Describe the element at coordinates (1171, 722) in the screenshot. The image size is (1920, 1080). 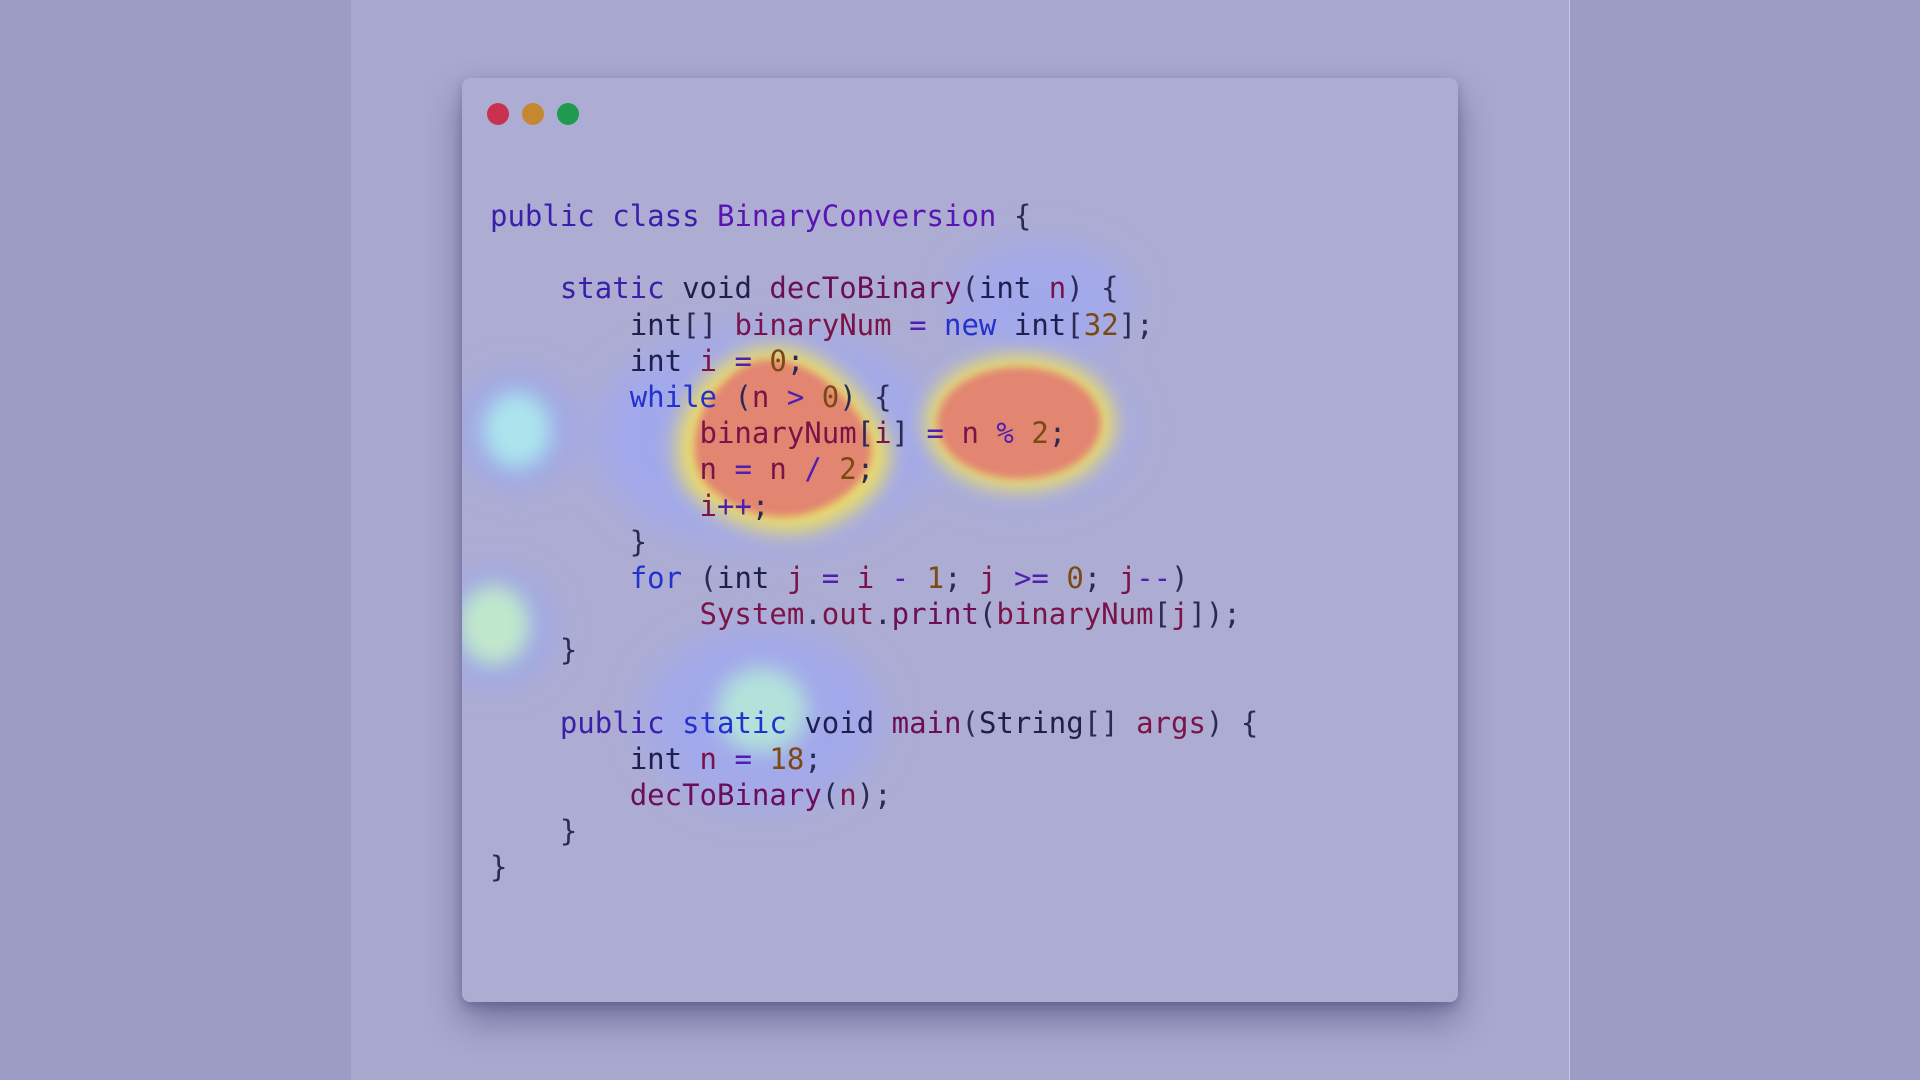
I see `code-token: args` at that location.